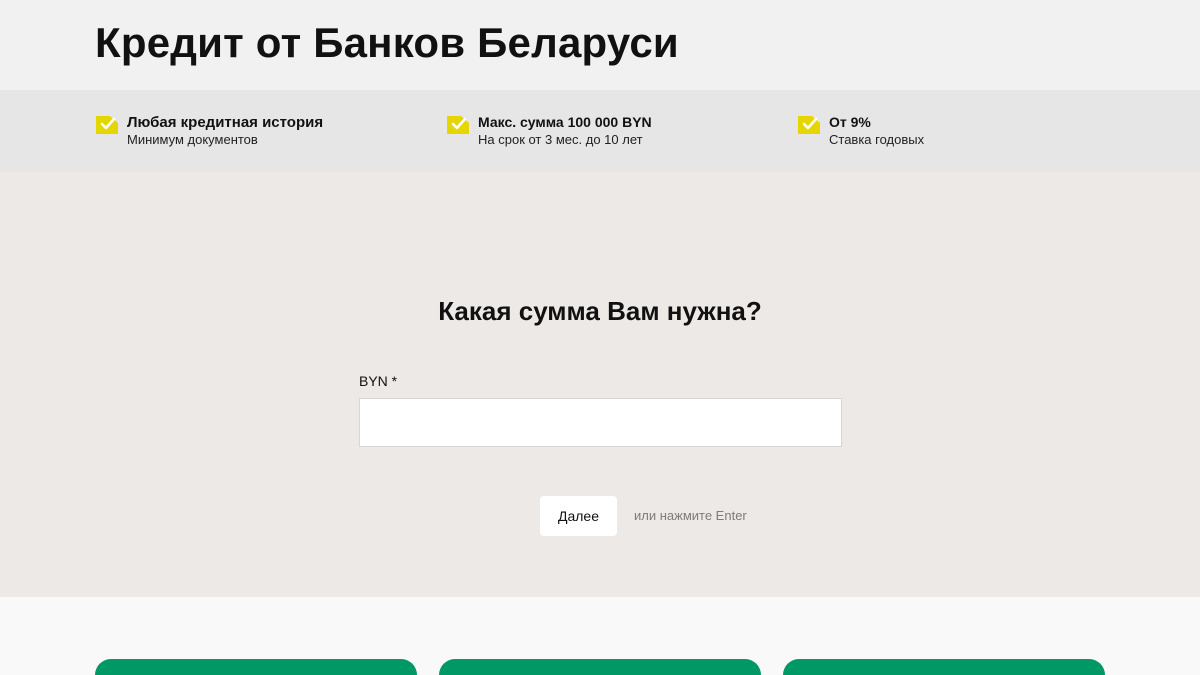  I want to click on feature-subtitle: На срок от 3 мес. до 10 лет, so click(560, 139).